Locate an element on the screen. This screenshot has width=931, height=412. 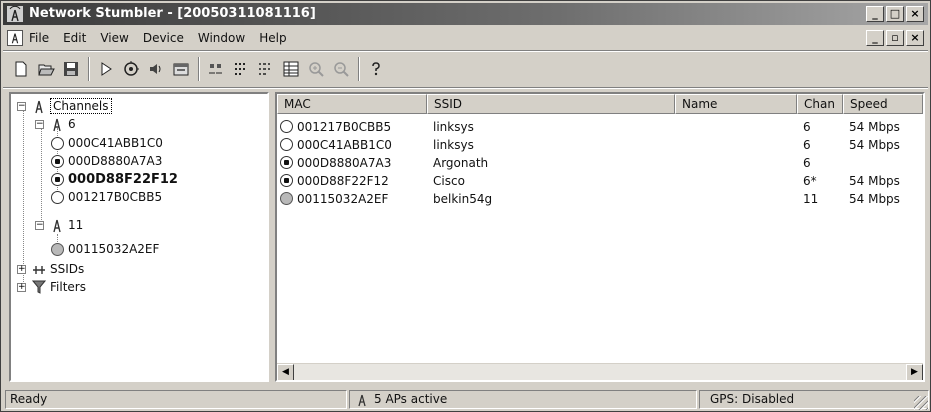
cell-chan: 6* is located at coordinates (810, 180).